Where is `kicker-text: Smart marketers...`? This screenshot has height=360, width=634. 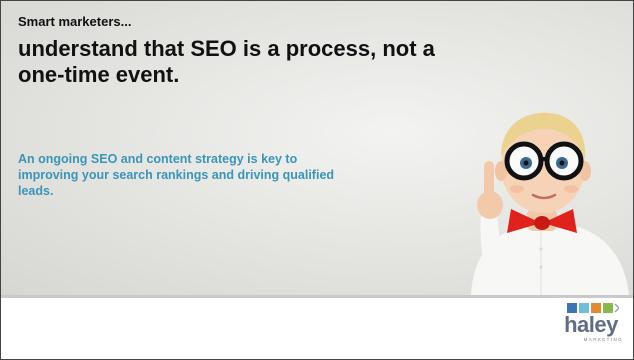
kicker-text: Smart marketers... is located at coordinates (75, 21).